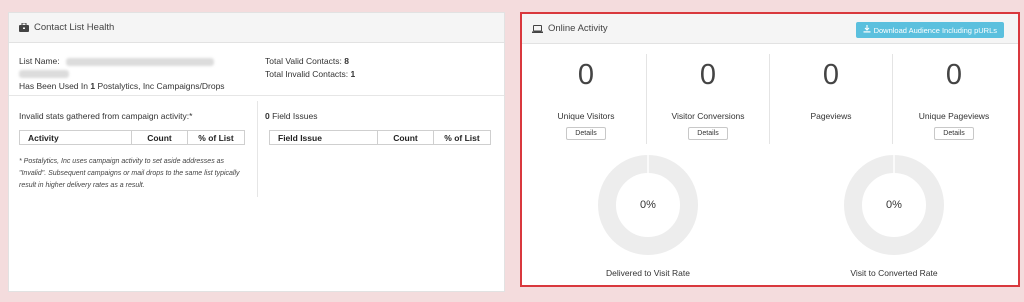 This screenshot has height=302, width=1024. What do you see at coordinates (708, 116) in the screenshot?
I see `stat-label: Visitor Conversions` at bounding box center [708, 116].